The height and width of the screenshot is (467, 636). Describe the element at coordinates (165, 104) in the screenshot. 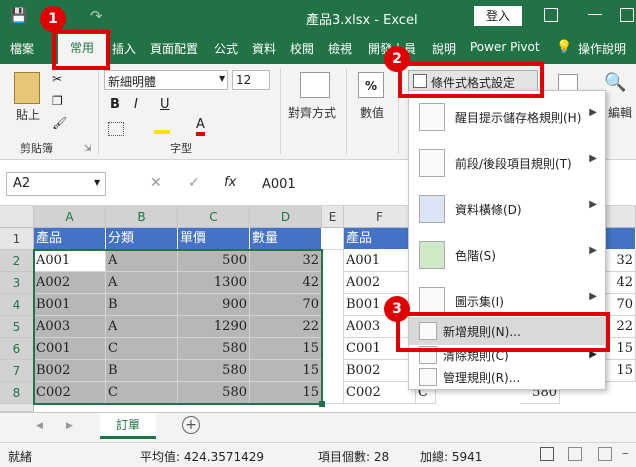

I see `underline-button: U` at that location.